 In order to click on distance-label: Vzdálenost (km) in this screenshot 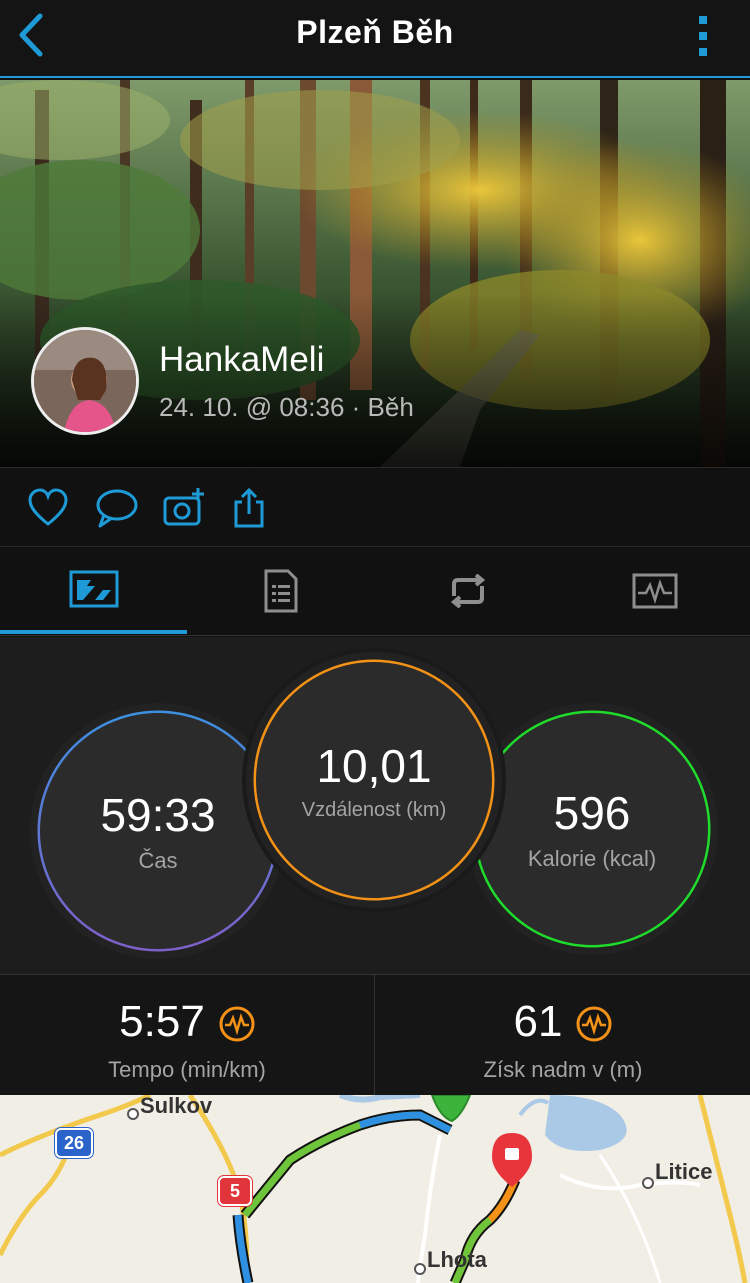, I will do `click(374, 809)`.